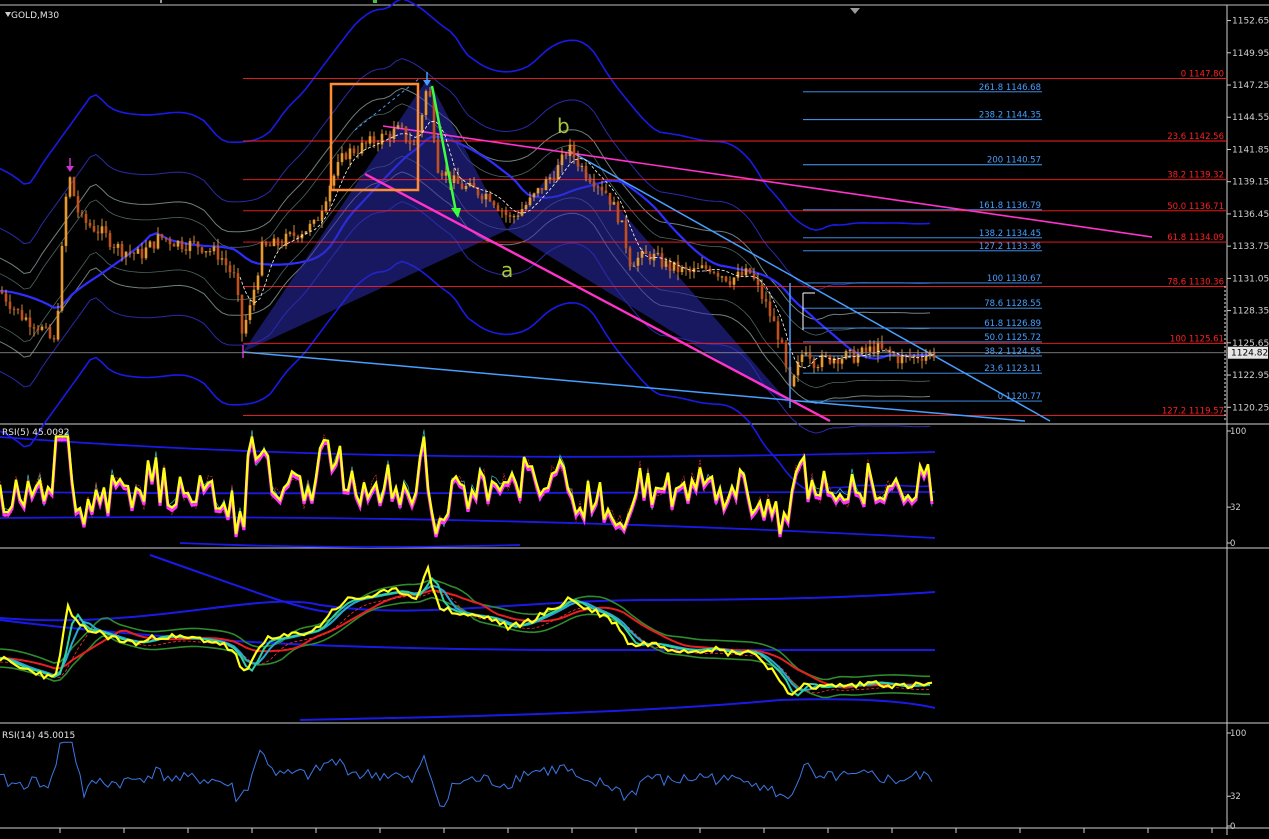 Image resolution: width=1269 pixels, height=839 pixels. What do you see at coordinates (1250, 215) in the screenshot?
I see `price-tick-label: 1136.45` at bounding box center [1250, 215].